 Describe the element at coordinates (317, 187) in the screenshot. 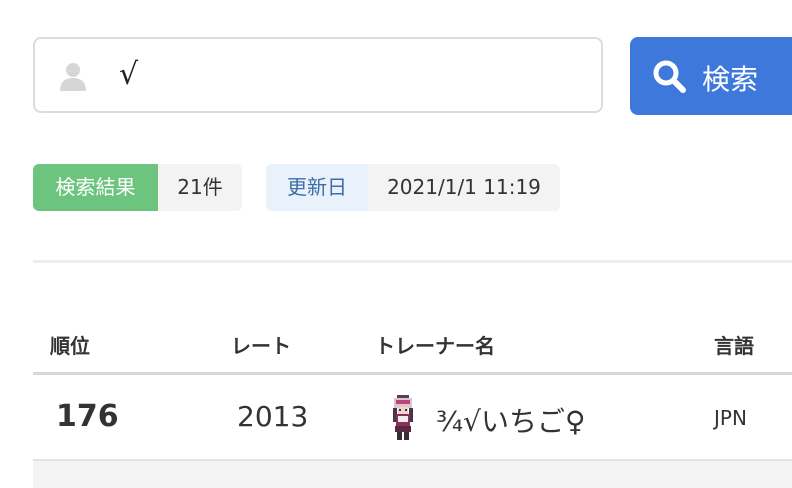

I see `updated-label: 更新日` at that location.